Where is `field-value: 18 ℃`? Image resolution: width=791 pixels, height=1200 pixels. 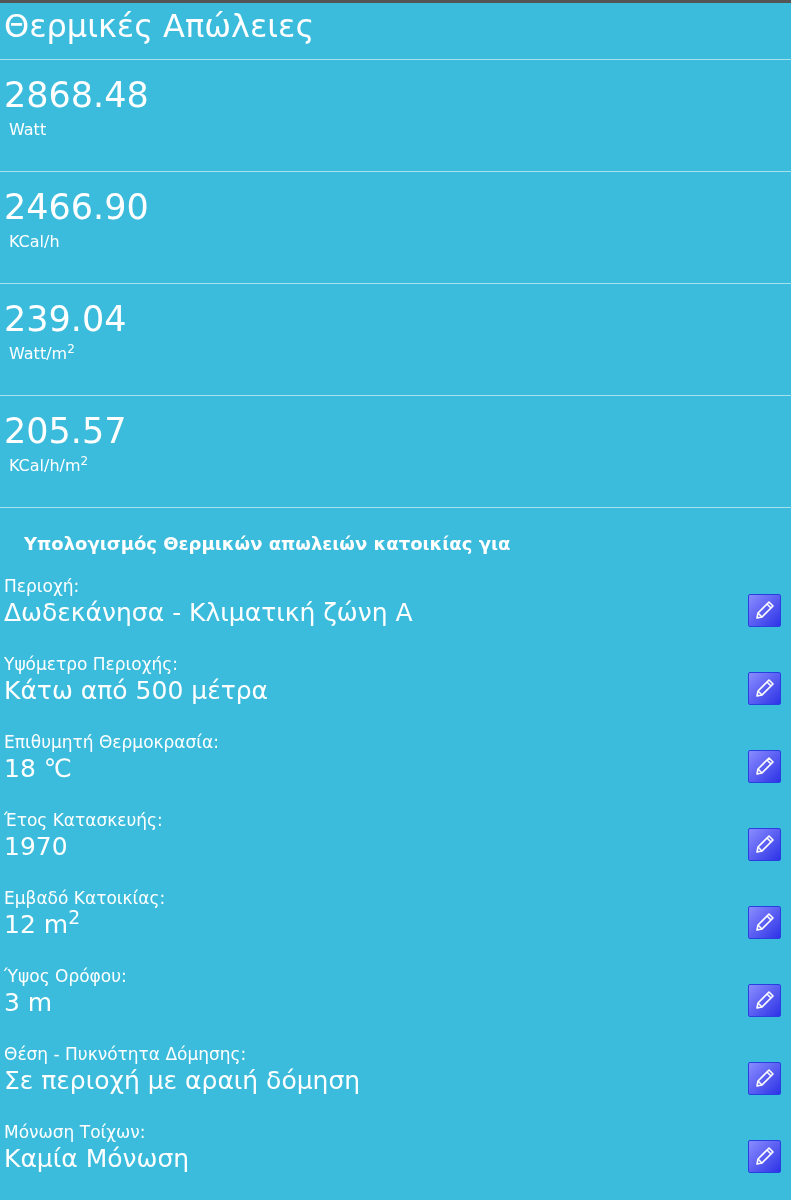
field-value: 18 ℃ is located at coordinates (38, 769).